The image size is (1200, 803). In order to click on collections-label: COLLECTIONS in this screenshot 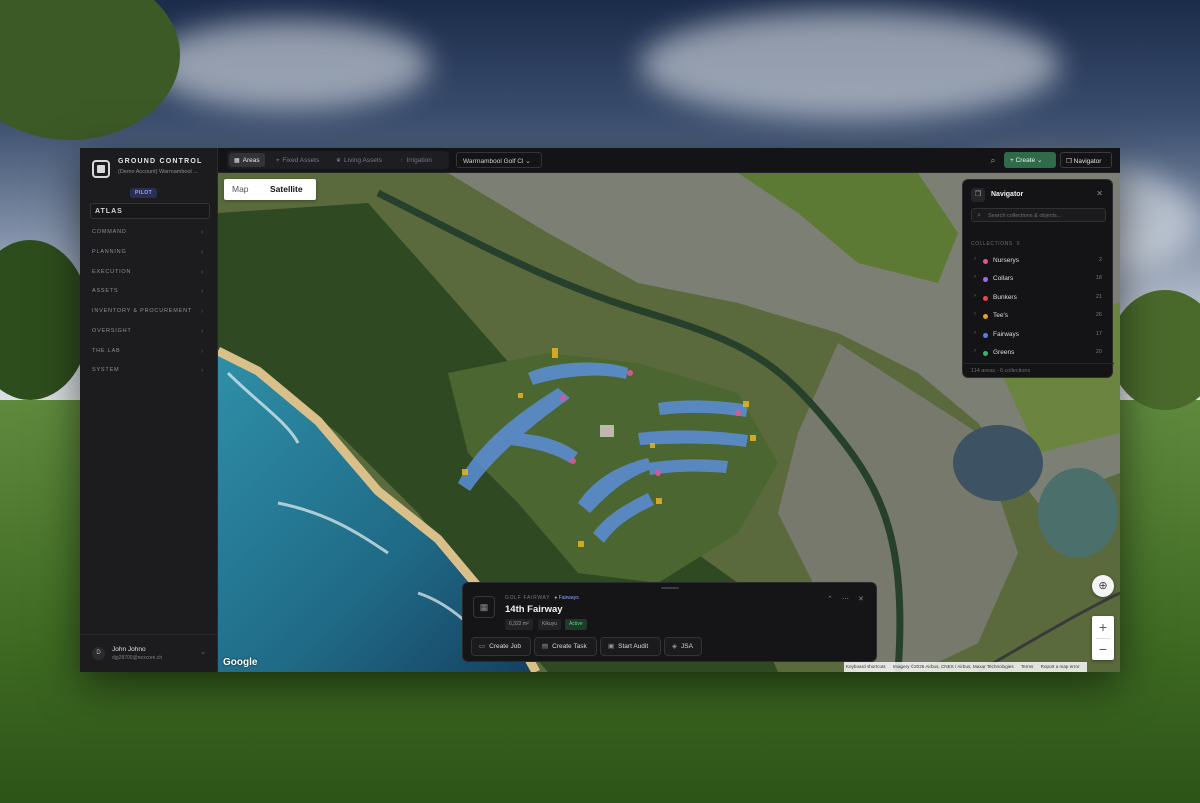, I will do `click(992, 244)`.